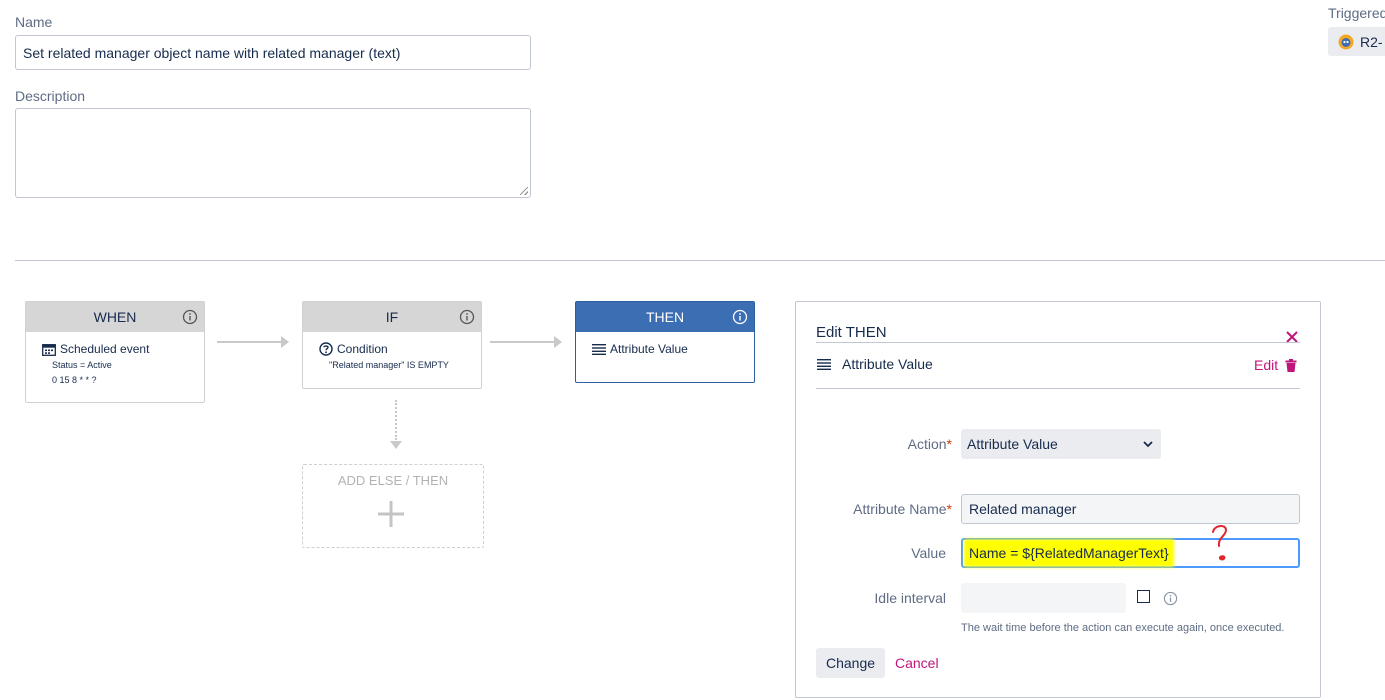  What do you see at coordinates (928, 553) in the screenshot?
I see `value-label: Value` at bounding box center [928, 553].